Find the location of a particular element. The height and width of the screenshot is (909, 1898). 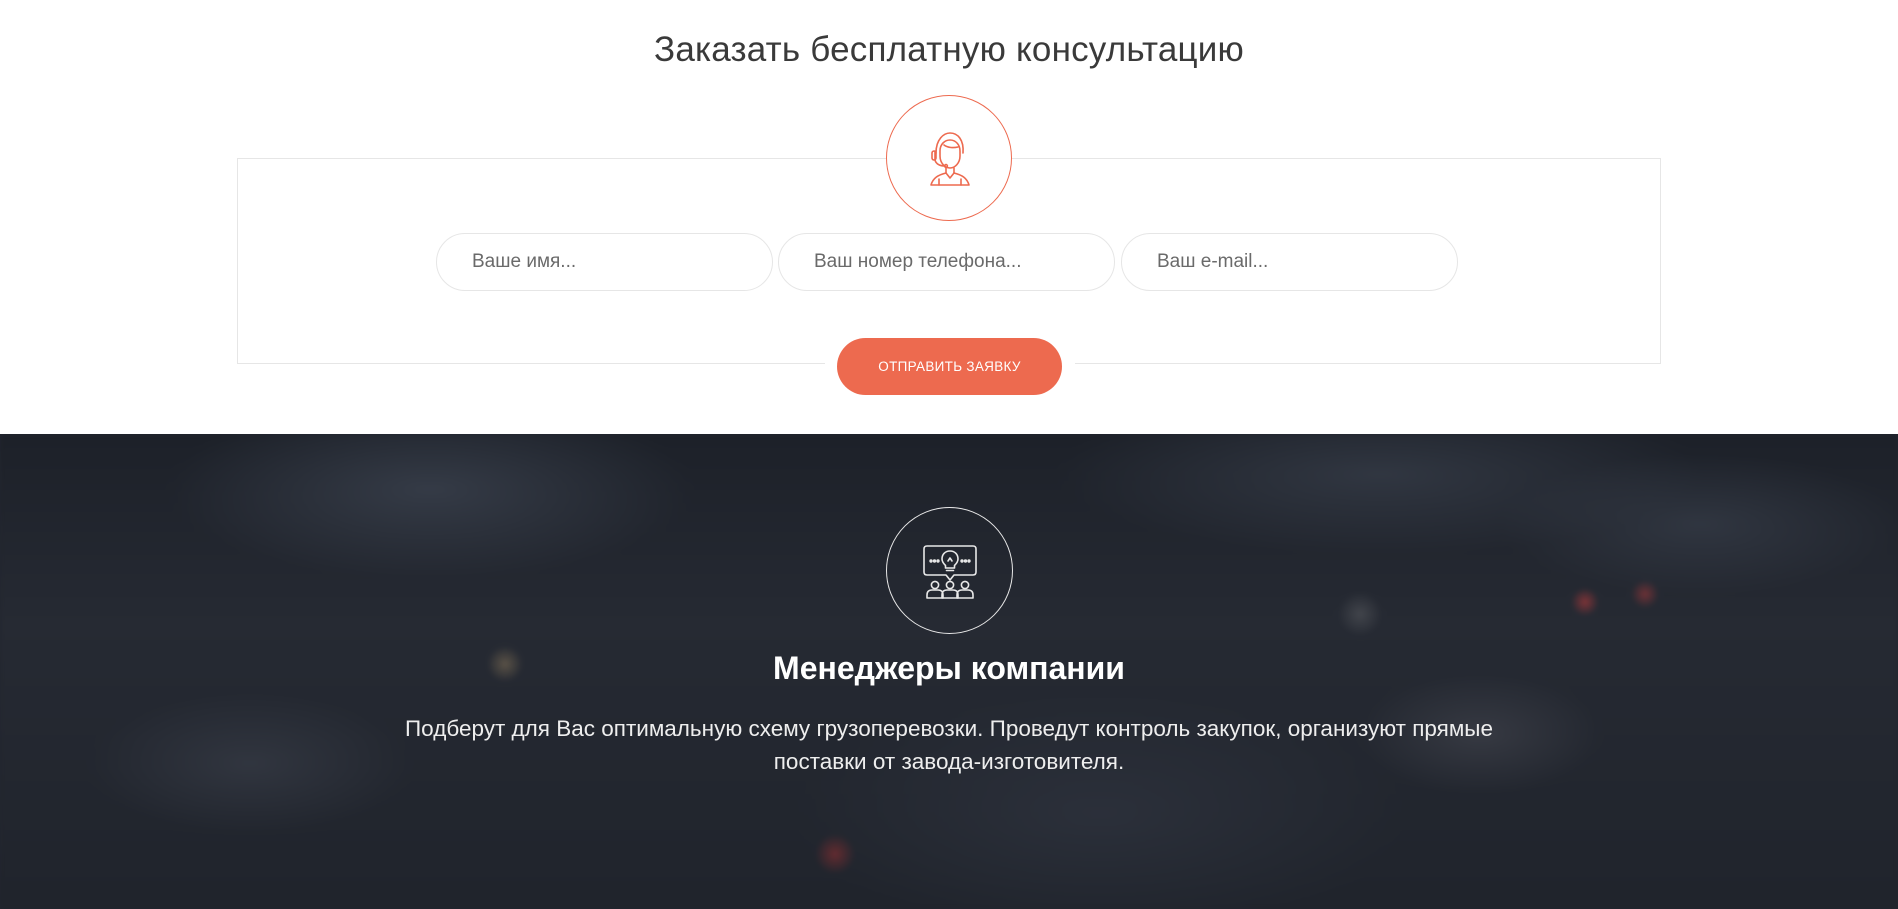

phone-input is located at coordinates (946, 262).